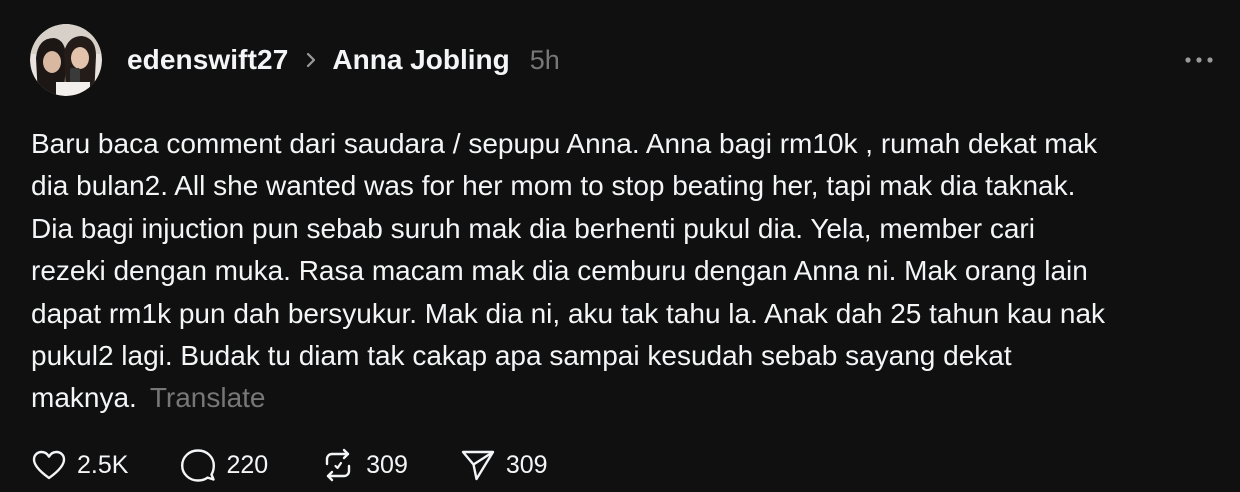  Describe the element at coordinates (626, 398) in the screenshot. I see `post-body-last-line: maknya. Translate` at that location.